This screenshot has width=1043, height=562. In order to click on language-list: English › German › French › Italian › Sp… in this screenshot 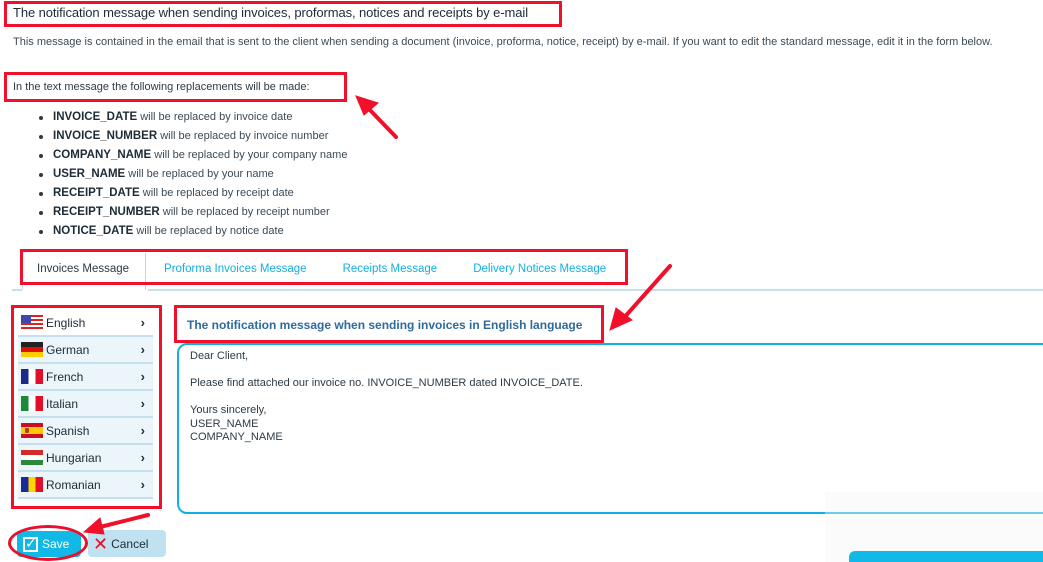, I will do `click(85, 404)`.